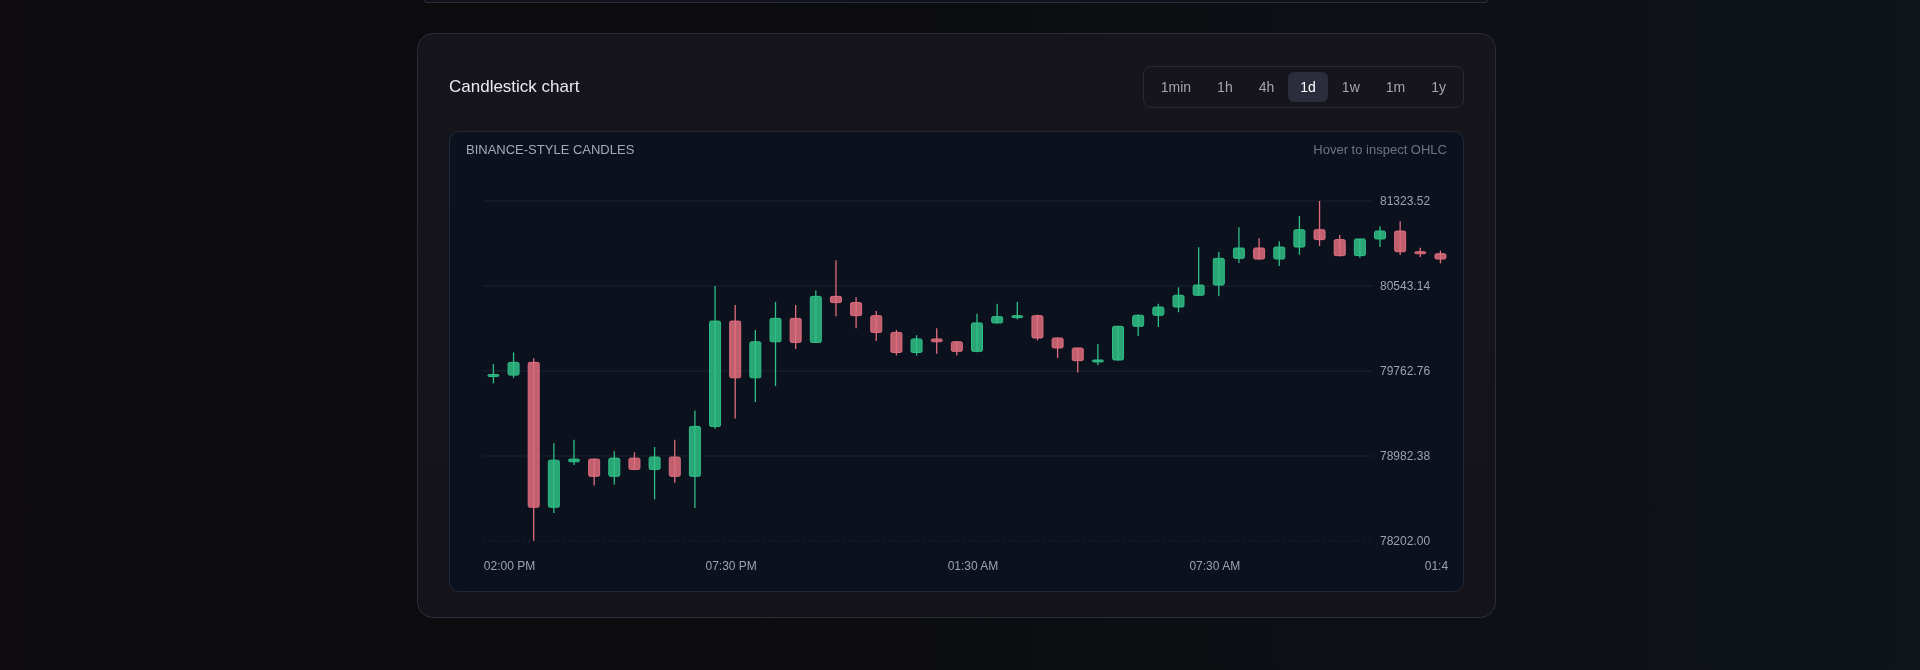 The width and height of the screenshot is (1920, 670). Describe the element at coordinates (973, 566) in the screenshot. I see `axis-label: 01:30 AM` at that location.